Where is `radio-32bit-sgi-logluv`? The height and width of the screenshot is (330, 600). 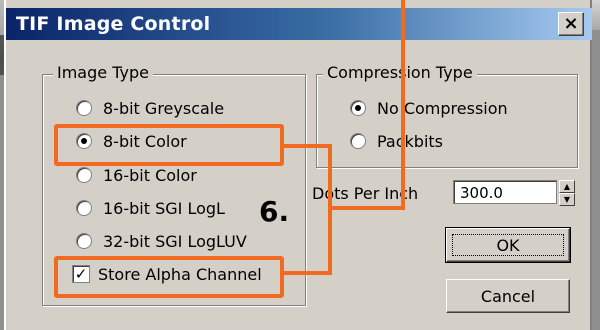 radio-32bit-sgi-logluv is located at coordinates (84, 241).